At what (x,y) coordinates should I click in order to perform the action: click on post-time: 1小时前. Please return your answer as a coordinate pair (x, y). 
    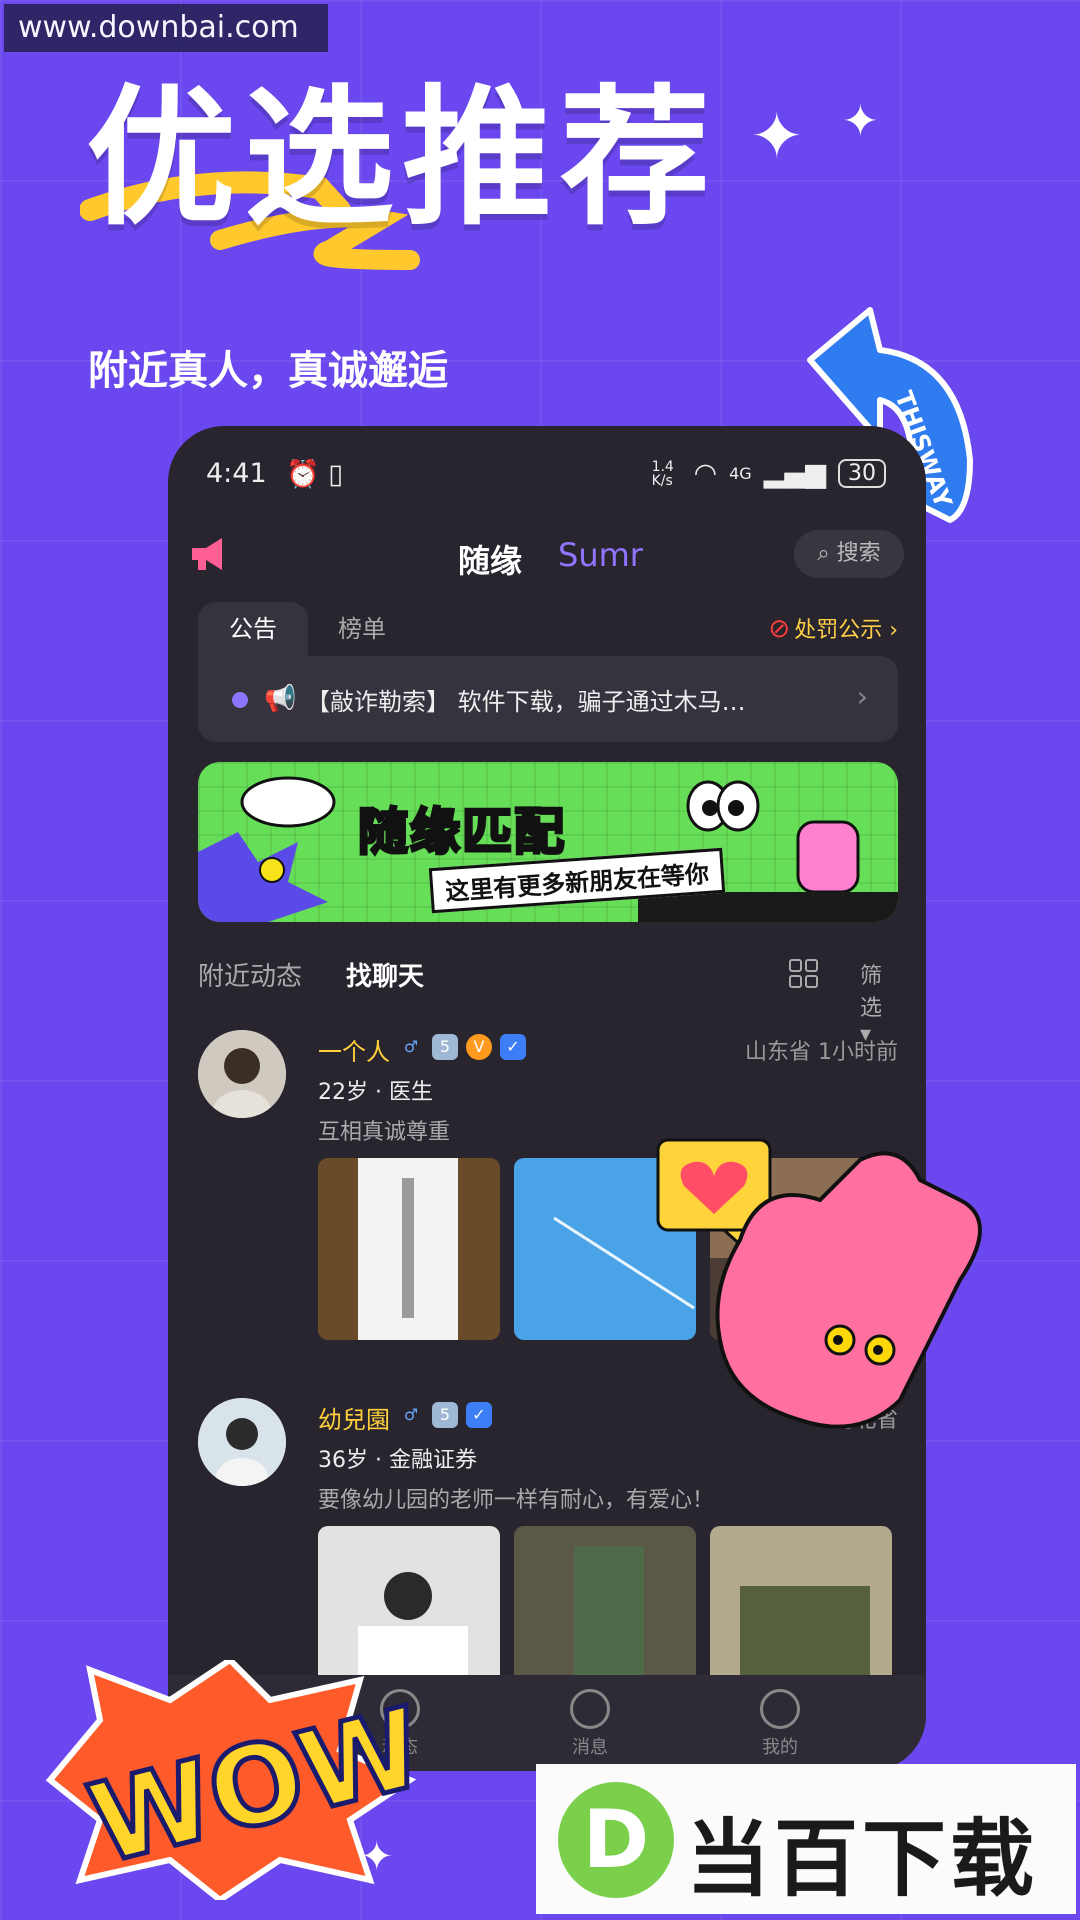
    Looking at the image, I should click on (858, 1052).